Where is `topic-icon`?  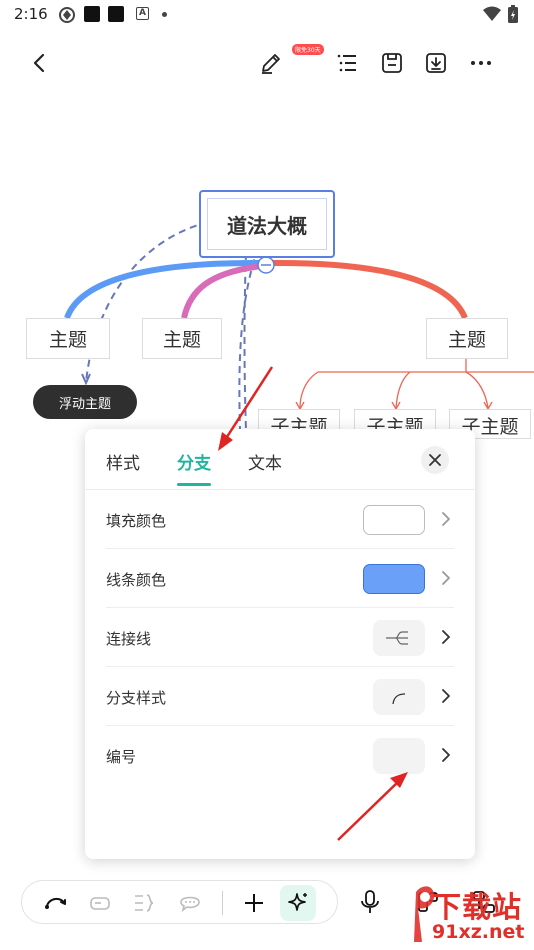 topic-icon is located at coordinates (100, 903).